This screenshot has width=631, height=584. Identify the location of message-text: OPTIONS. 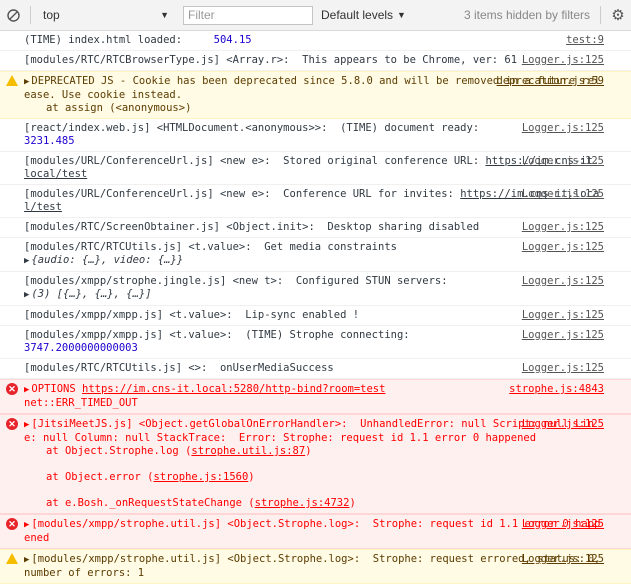
(53, 389).